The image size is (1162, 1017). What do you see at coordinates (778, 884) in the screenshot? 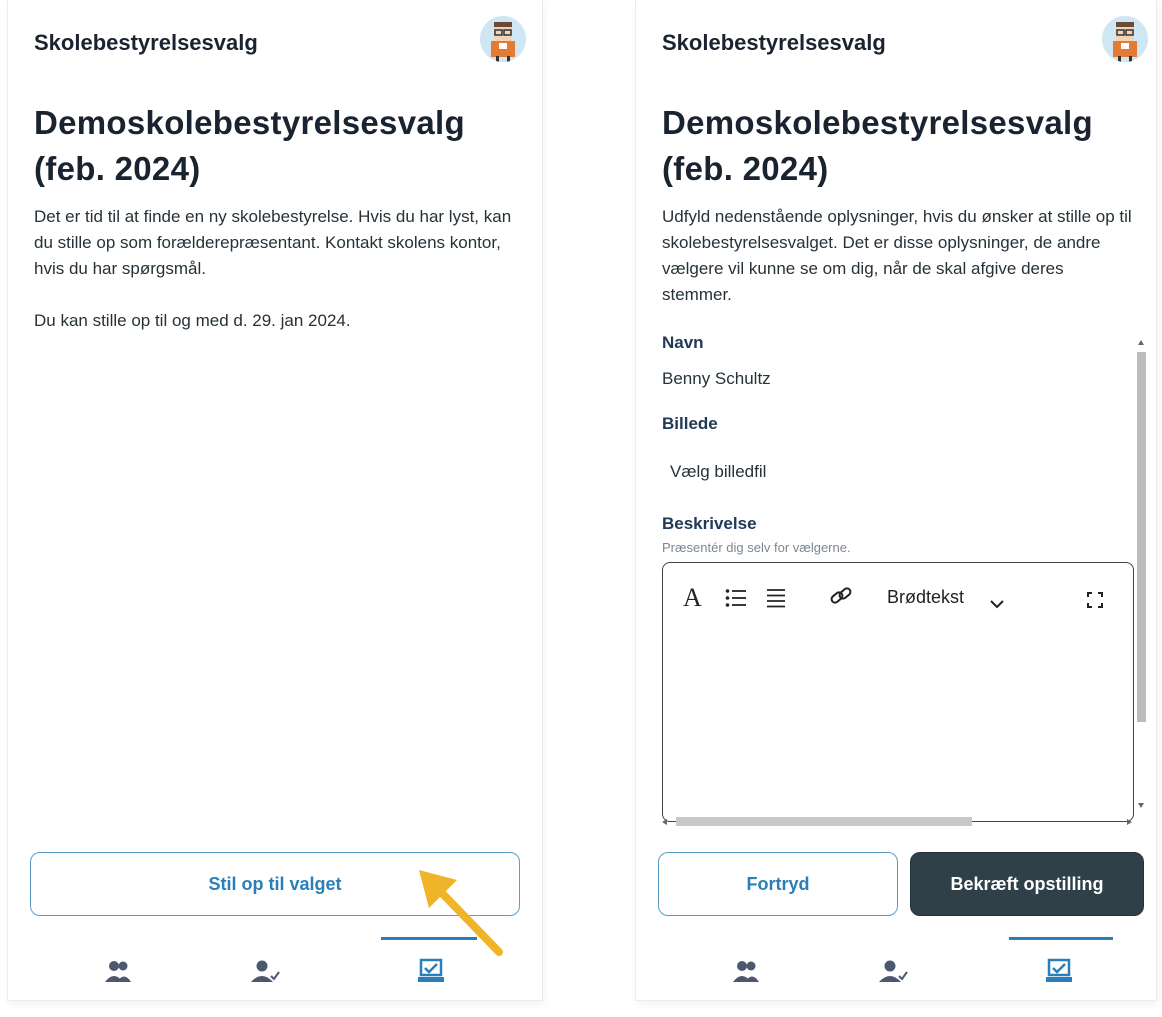
I see `cancel-button: Fortryd` at bounding box center [778, 884].